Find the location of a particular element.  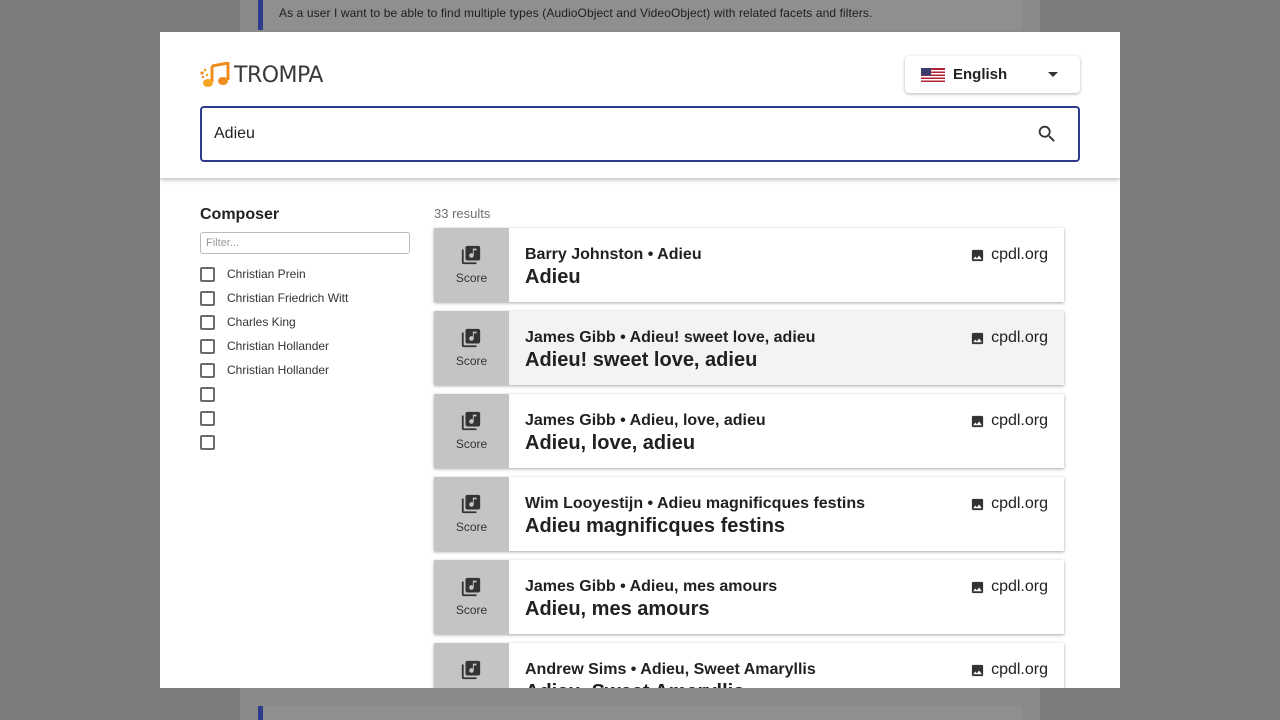

background-footer-block is located at coordinates (640, 713).